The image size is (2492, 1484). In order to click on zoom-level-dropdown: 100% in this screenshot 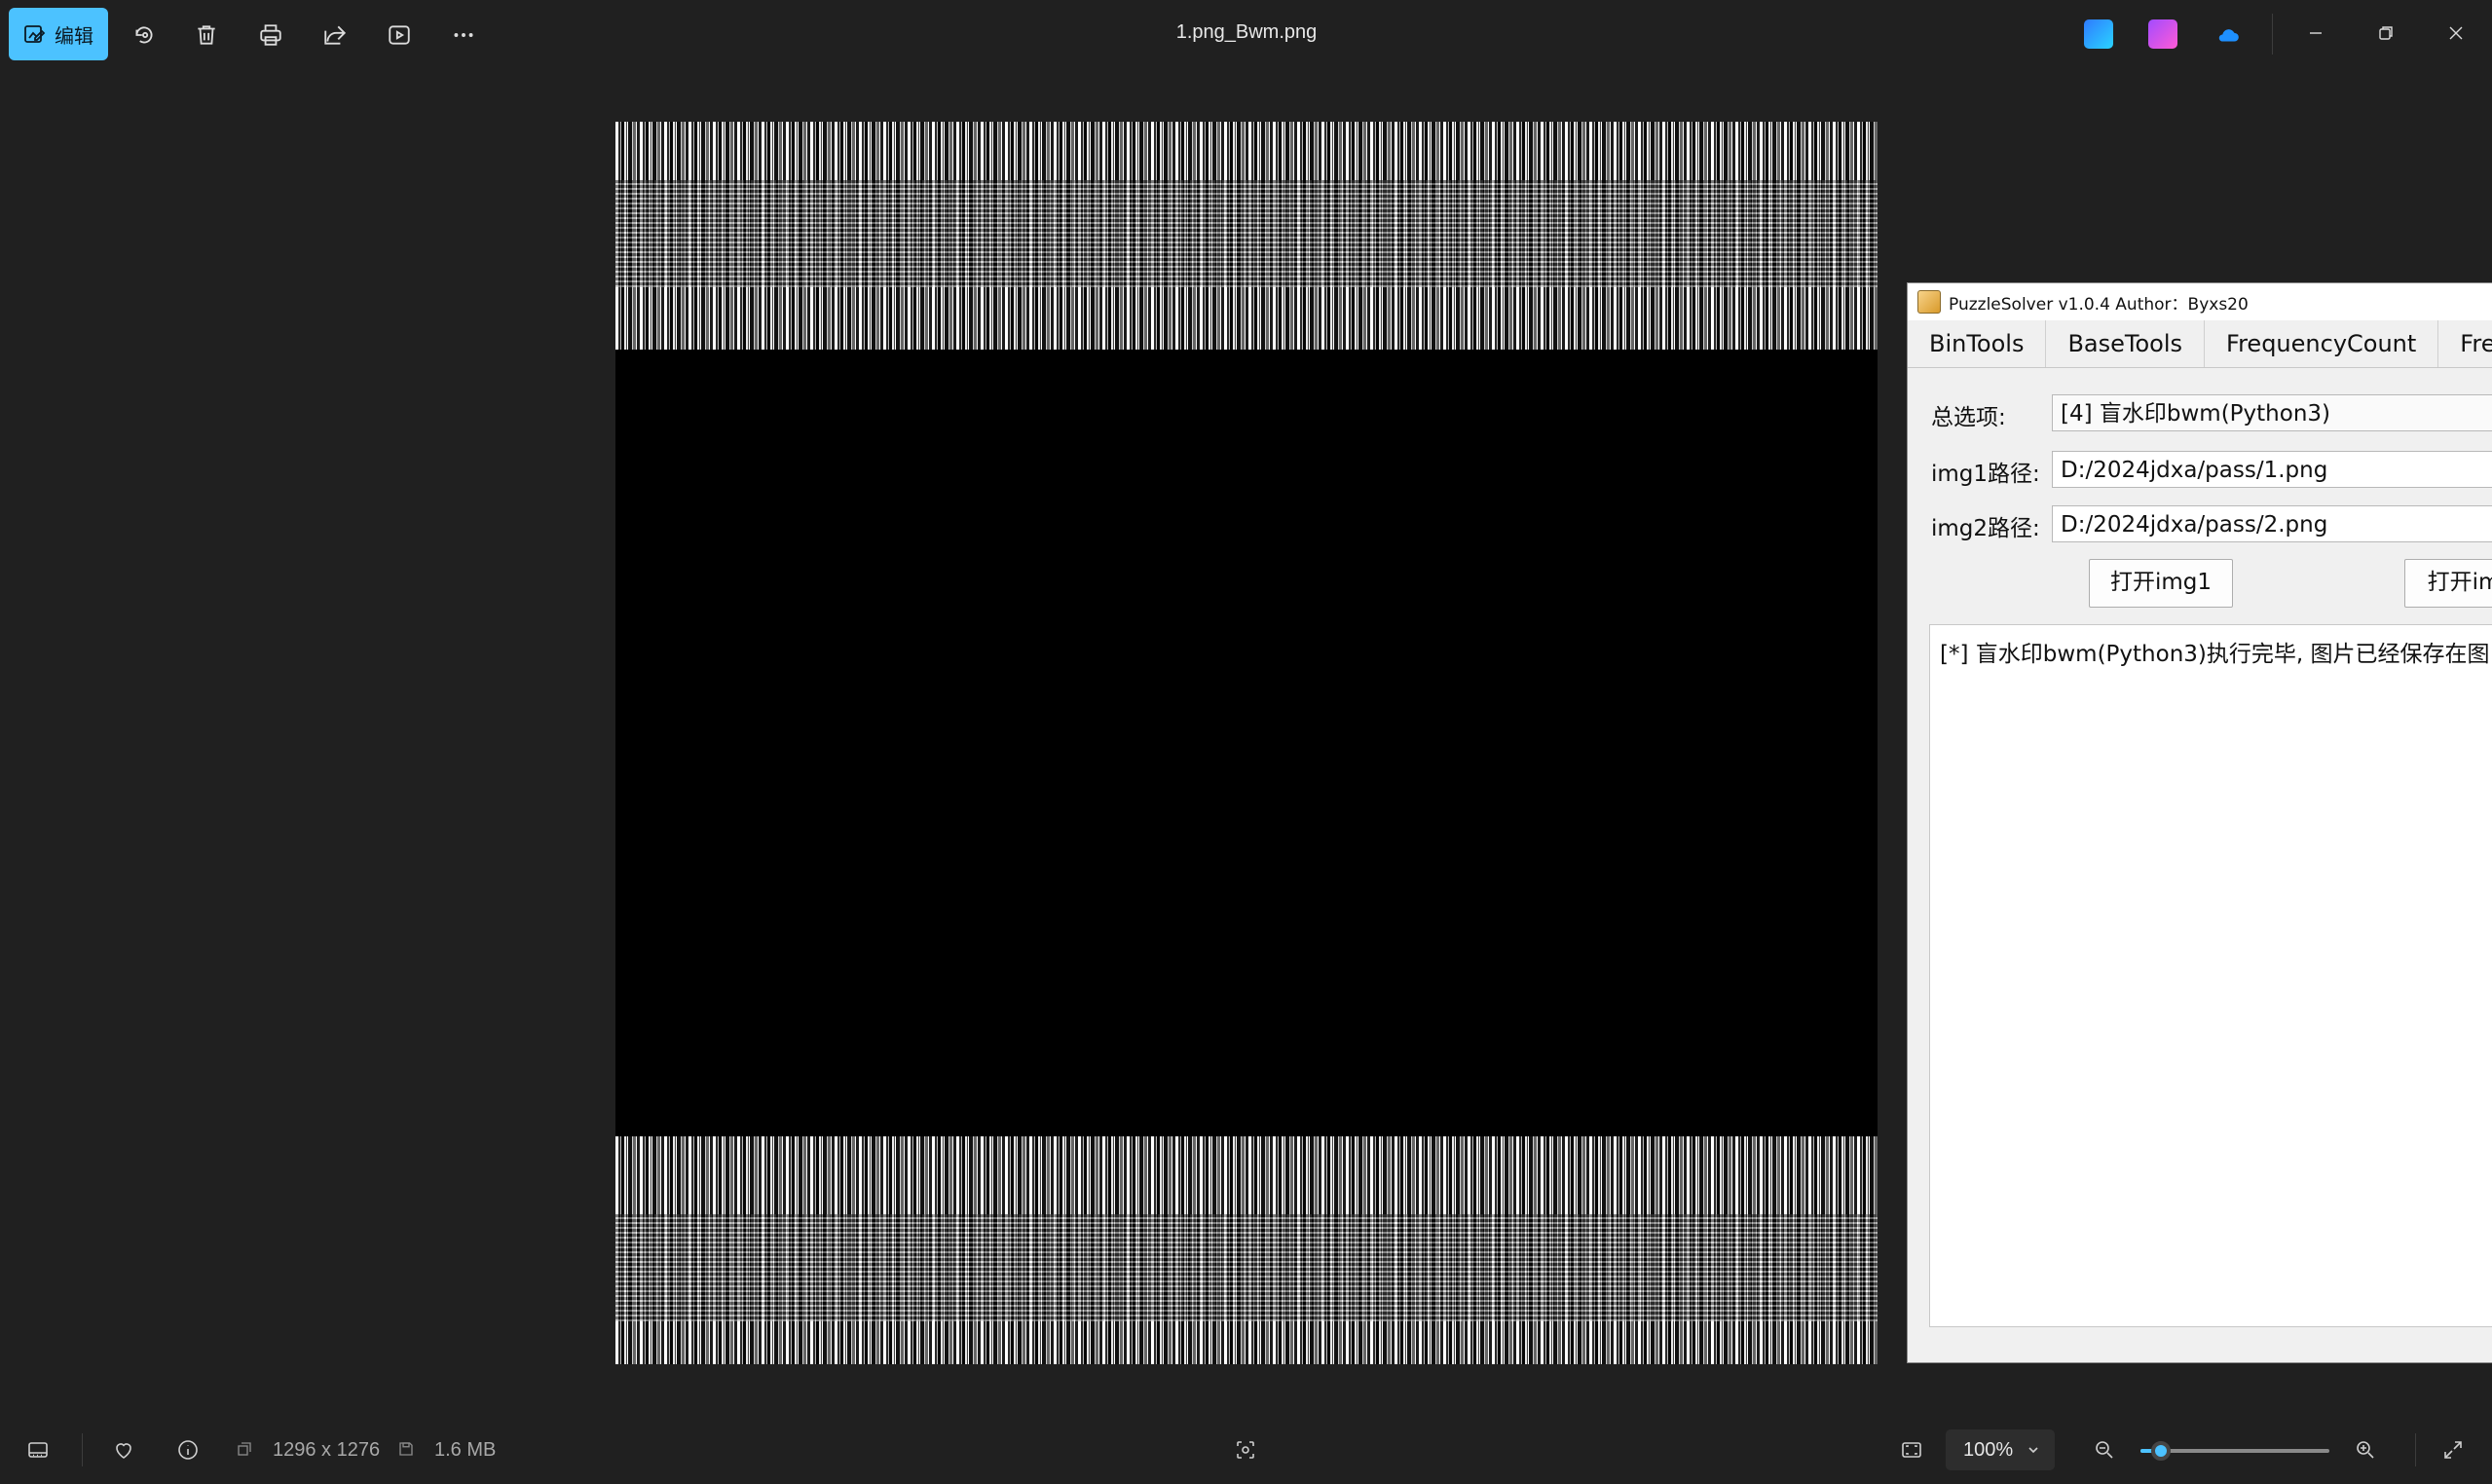, I will do `click(2000, 1449)`.